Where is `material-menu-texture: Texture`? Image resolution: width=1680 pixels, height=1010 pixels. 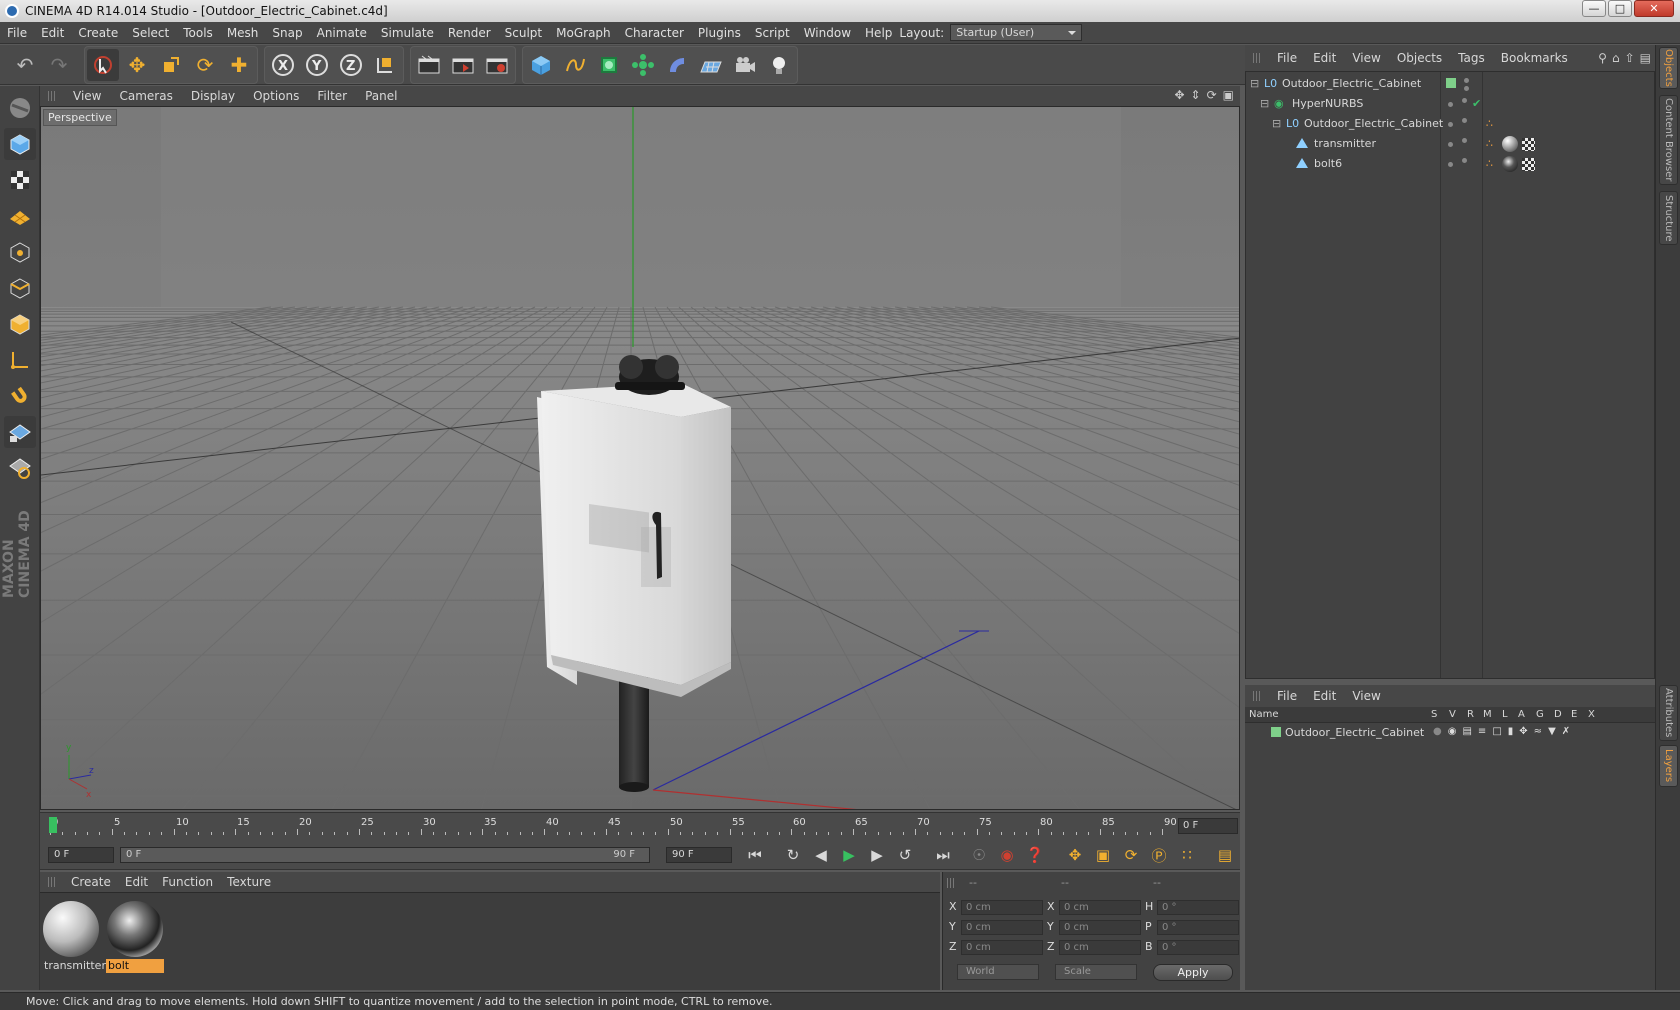
material-menu-texture: Texture is located at coordinates (249, 882).